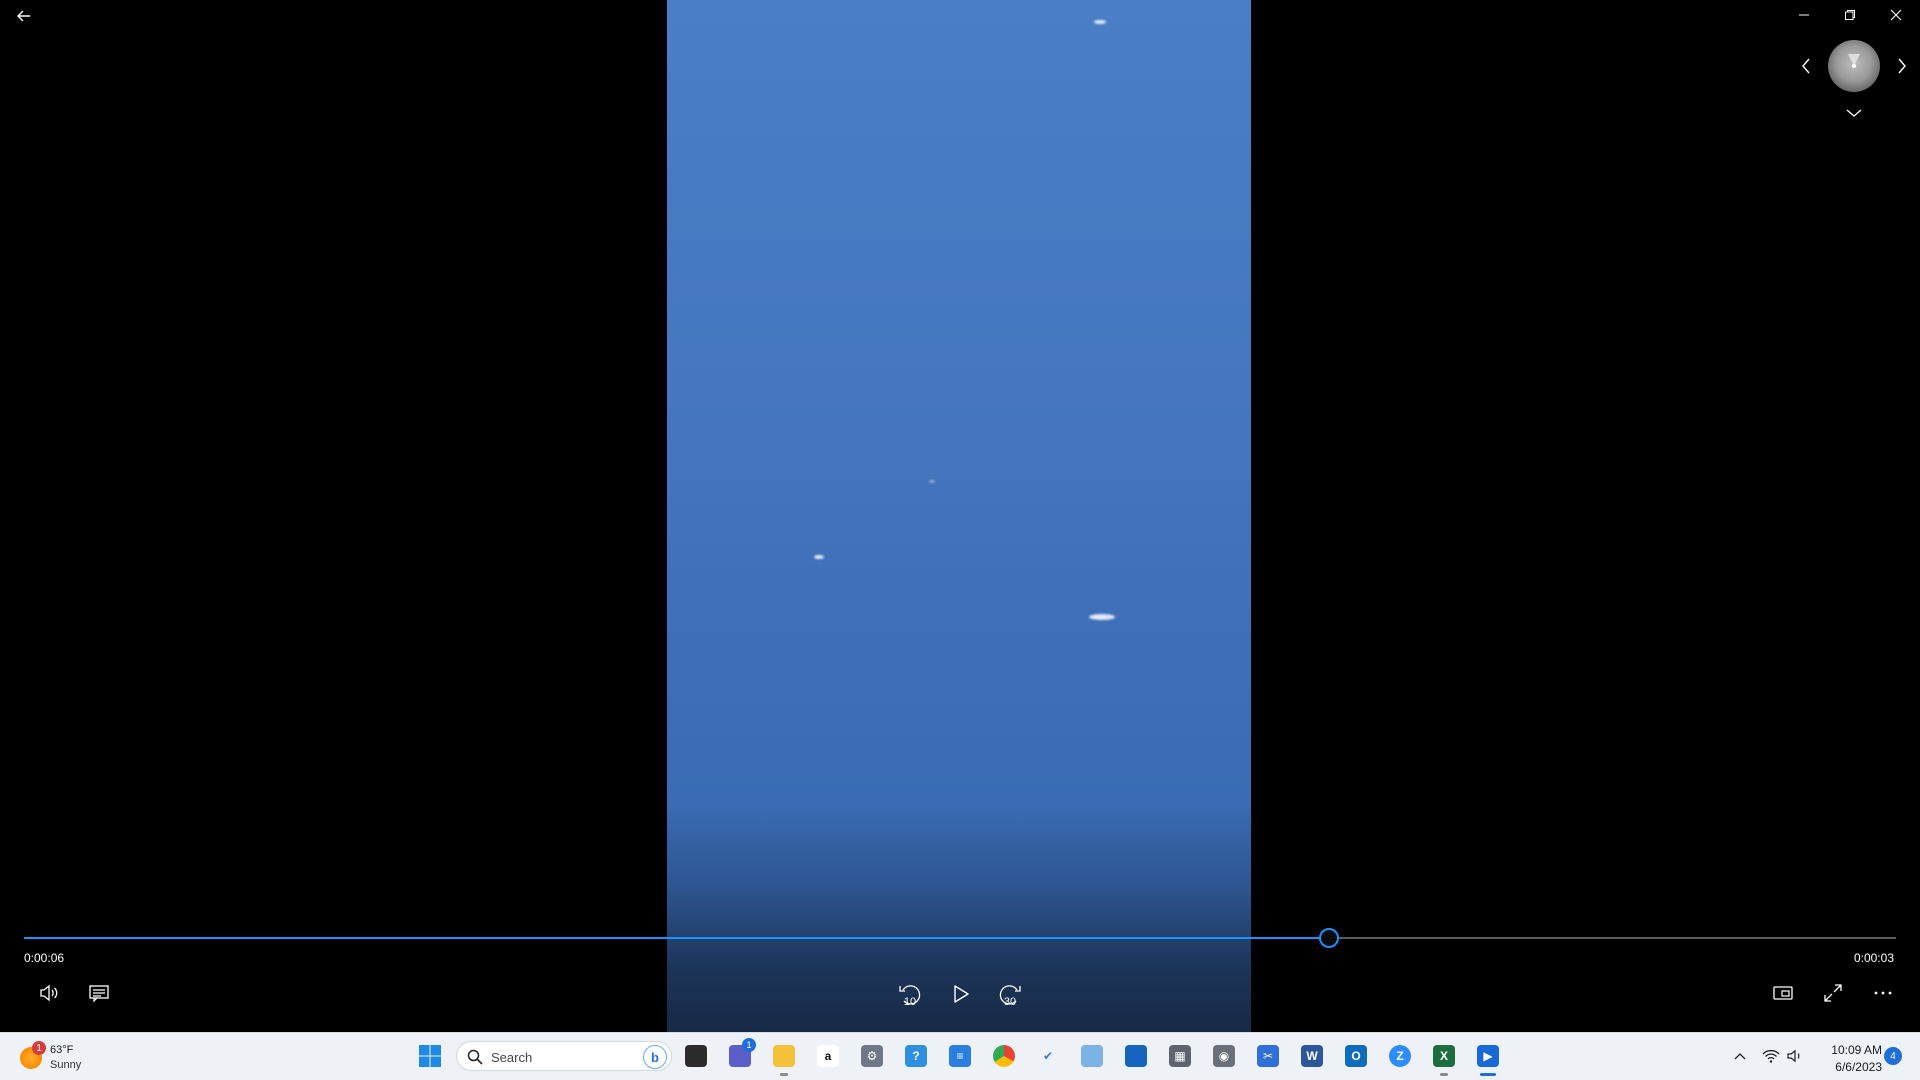 The width and height of the screenshot is (1920, 1080). I want to click on elapsed-time: 0:00:06, so click(44, 958).